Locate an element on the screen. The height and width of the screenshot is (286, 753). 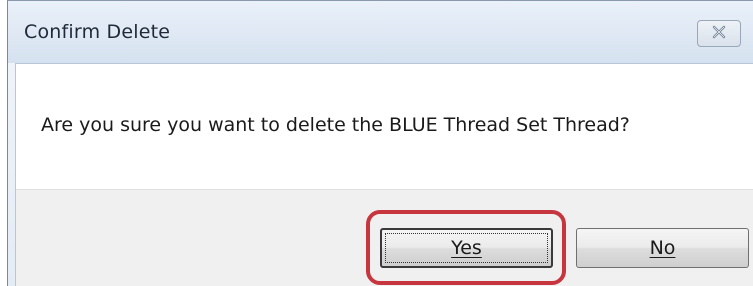
yes-button: Yes is located at coordinates (466, 248).